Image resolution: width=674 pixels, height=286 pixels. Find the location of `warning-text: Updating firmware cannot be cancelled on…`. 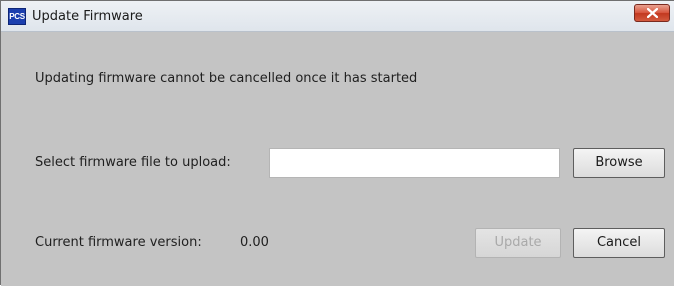

warning-text: Updating firmware cannot be cancelled on… is located at coordinates (226, 78).